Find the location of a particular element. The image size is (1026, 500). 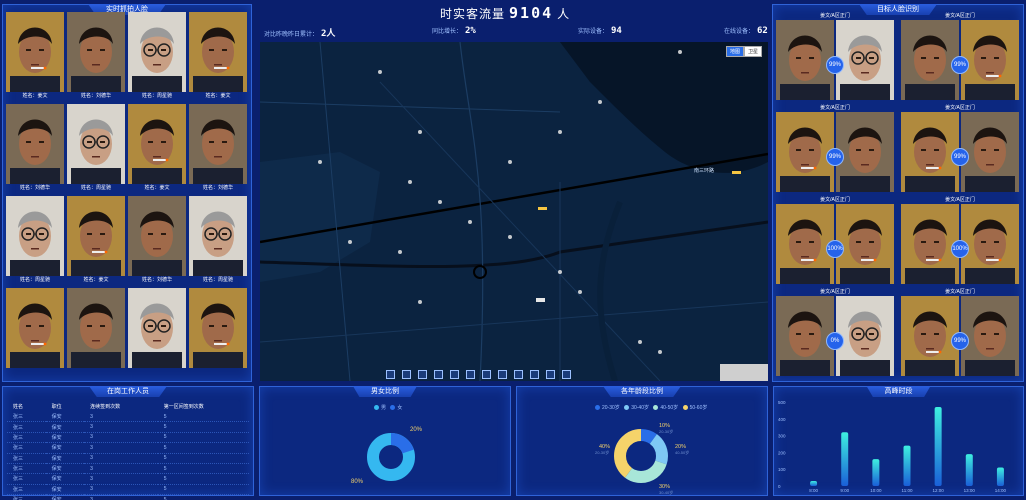

traffic-icon is located at coordinates (486, 374).